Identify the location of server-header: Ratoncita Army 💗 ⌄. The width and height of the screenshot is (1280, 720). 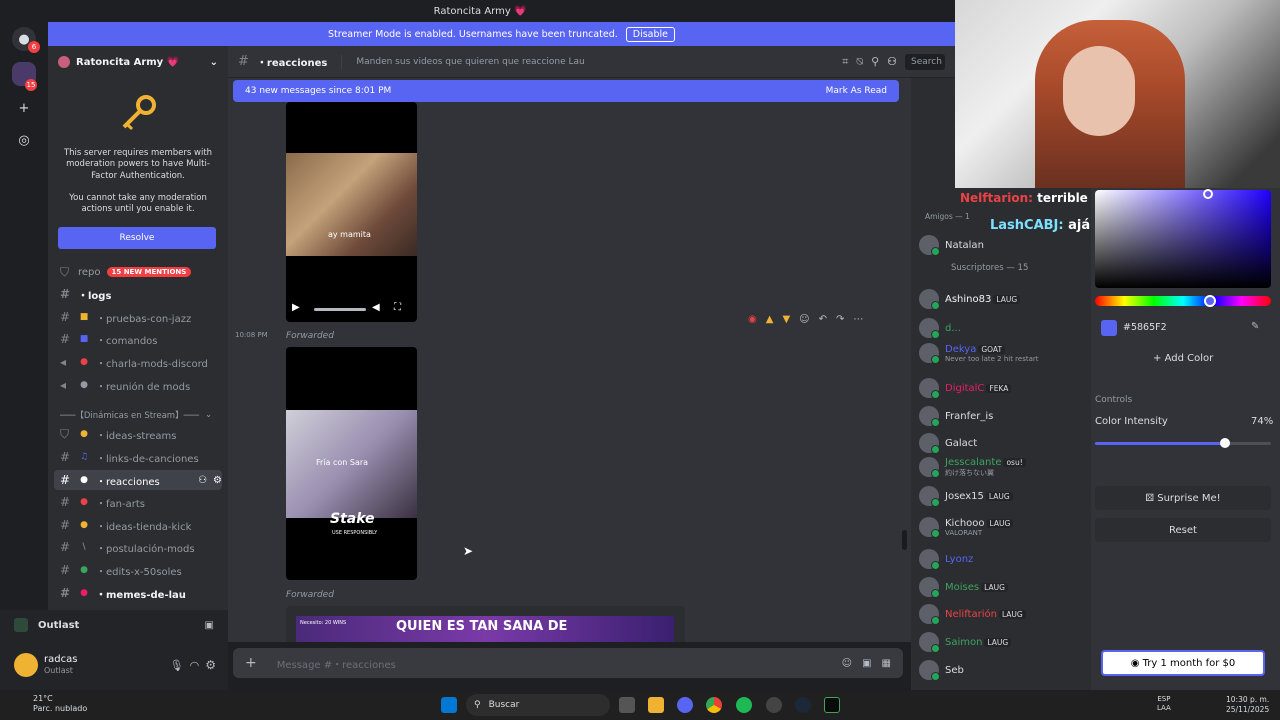
(138, 62).